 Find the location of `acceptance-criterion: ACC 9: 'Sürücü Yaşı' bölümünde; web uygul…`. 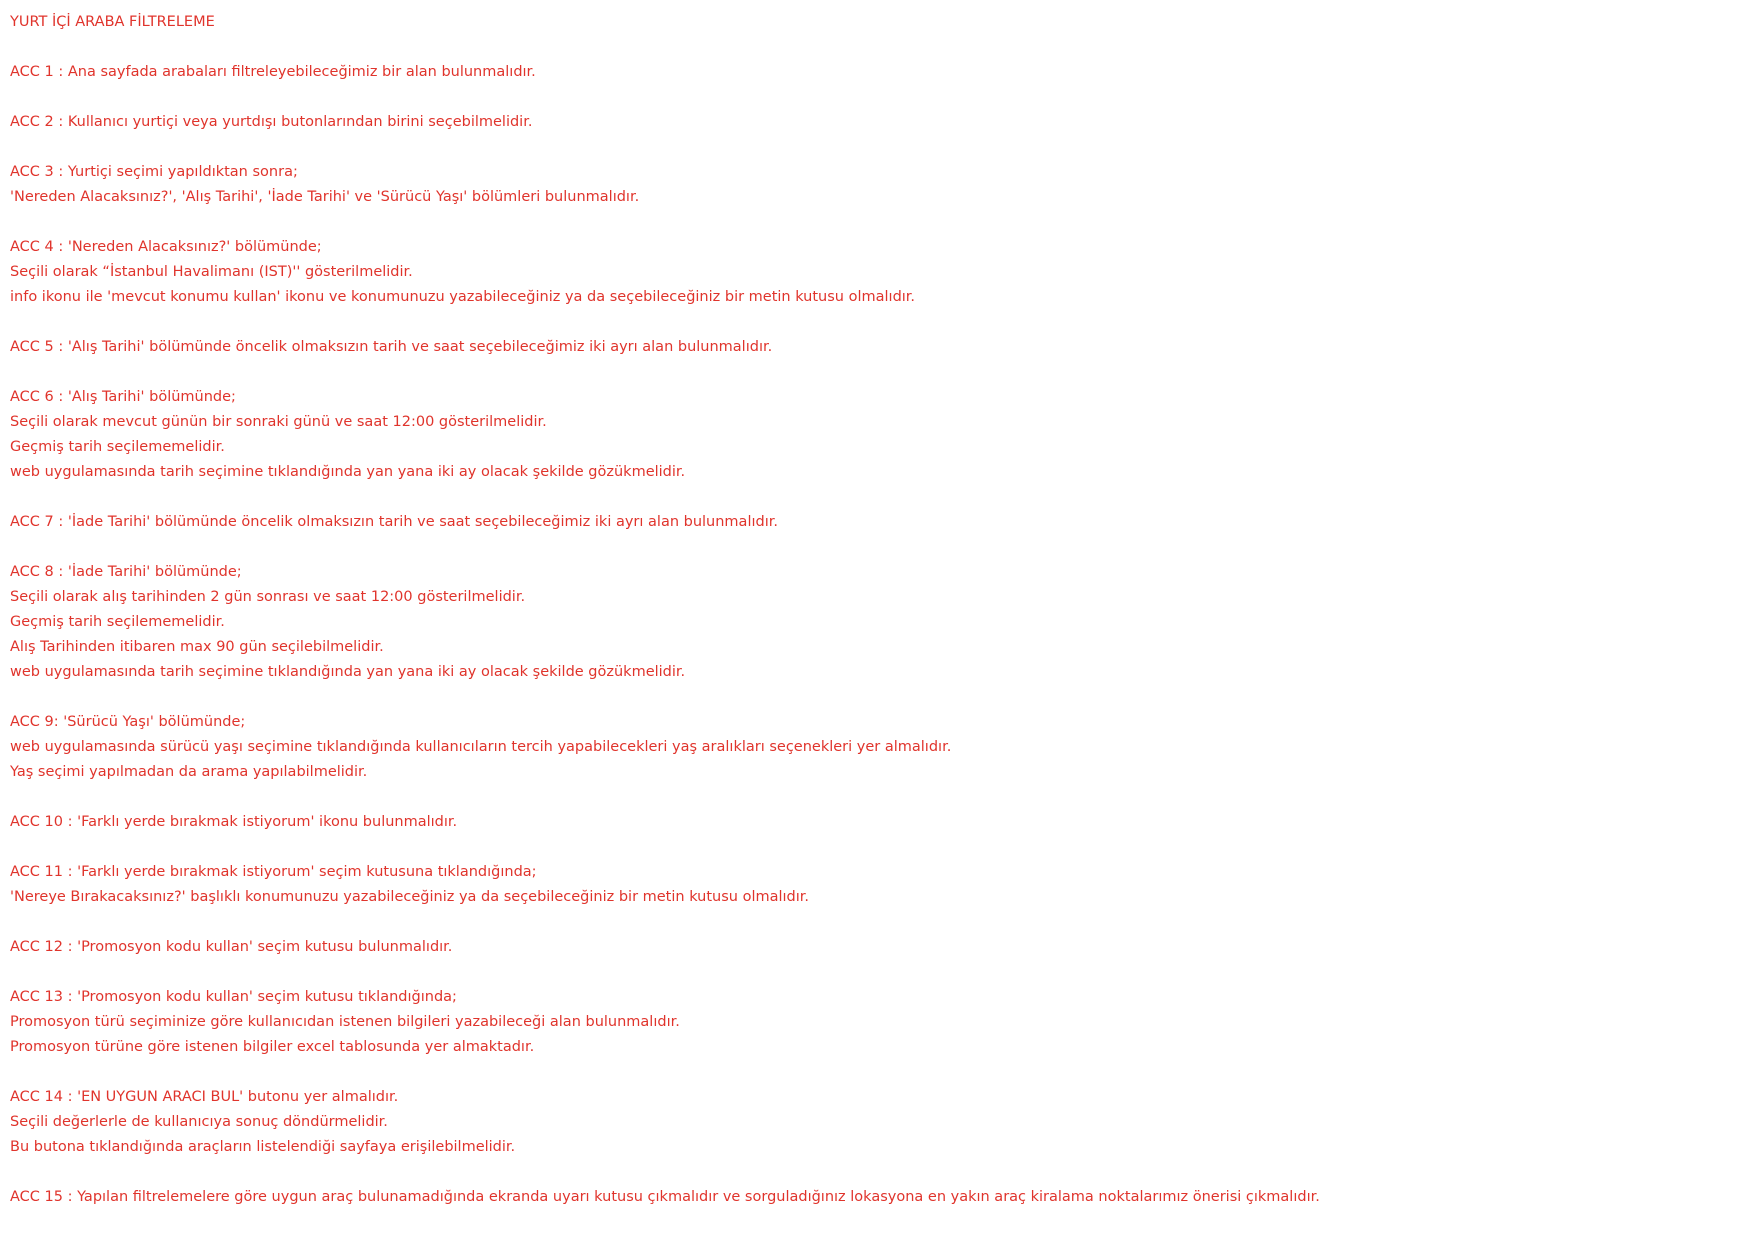

acceptance-criterion: ACC 9: 'Sürücü Yaşı' bölümünde; web uygul… is located at coordinates (878, 747).